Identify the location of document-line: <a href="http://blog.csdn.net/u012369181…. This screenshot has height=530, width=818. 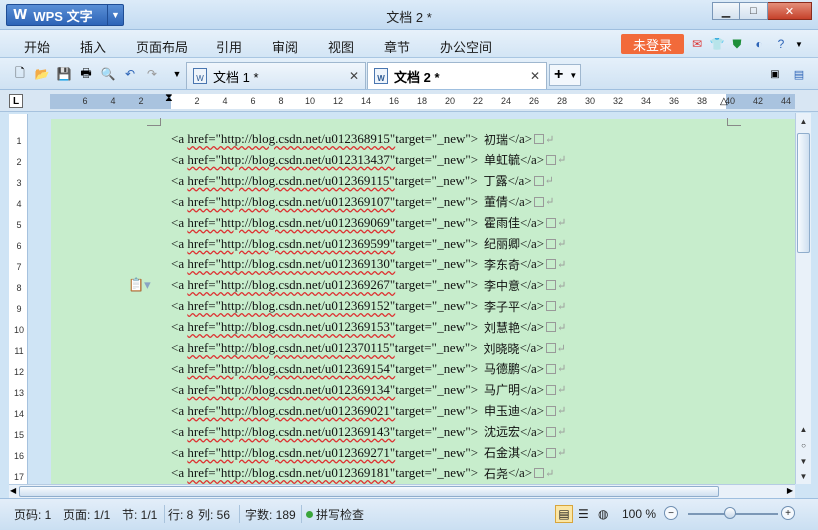
(362, 473).